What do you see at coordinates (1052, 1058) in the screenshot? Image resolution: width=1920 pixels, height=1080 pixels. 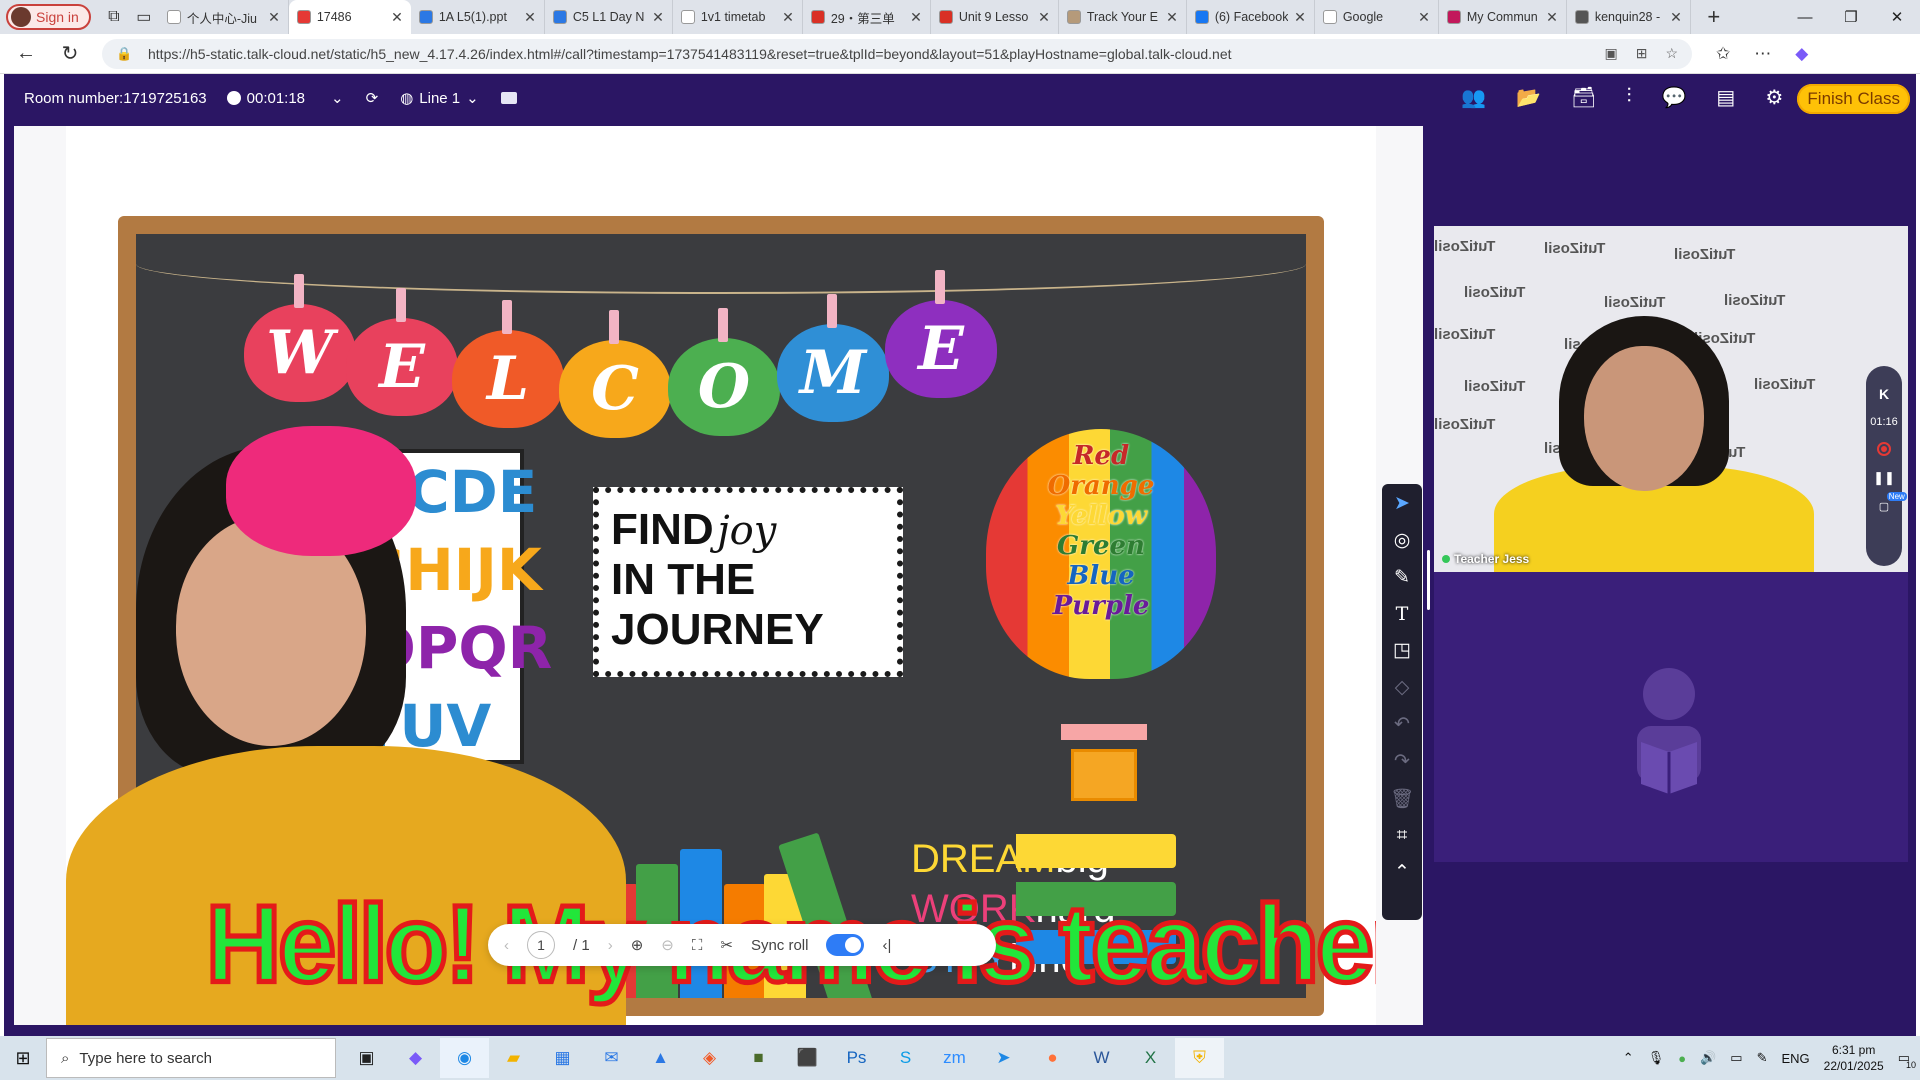 I see `firefox-icon: ●` at bounding box center [1052, 1058].